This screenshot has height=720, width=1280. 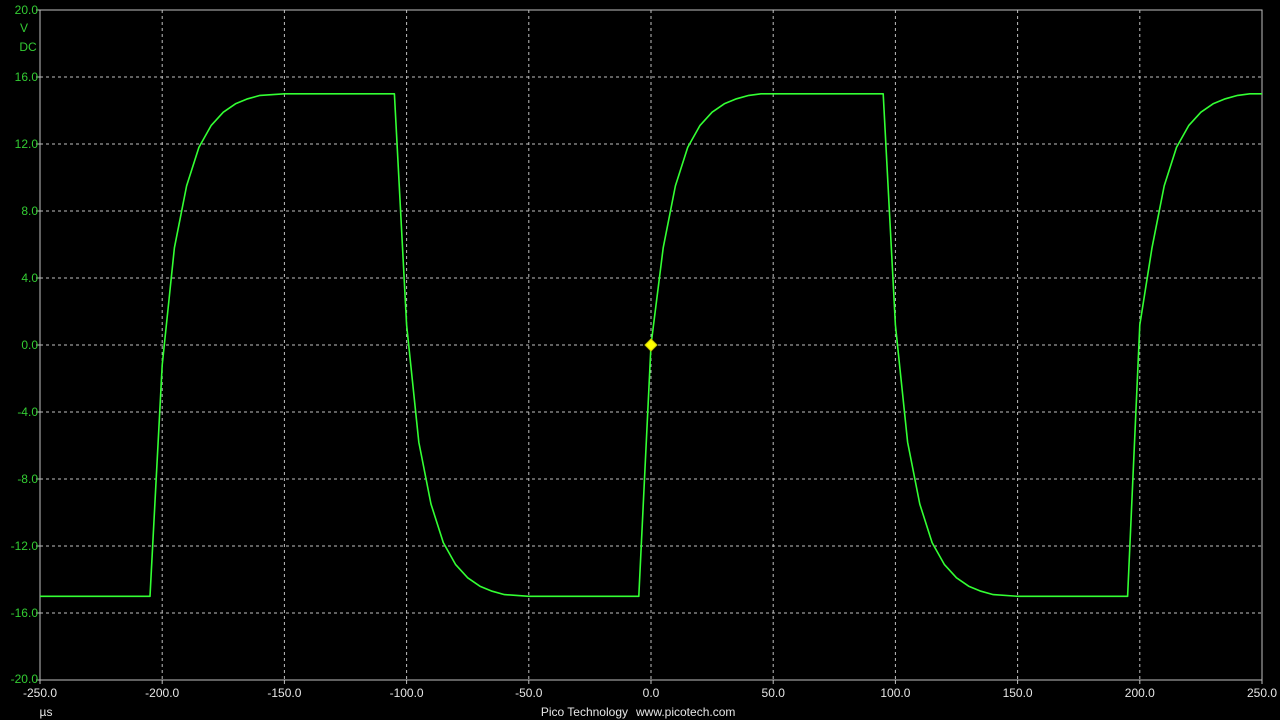 What do you see at coordinates (29, 211) in the screenshot?
I see `y-tick-label: 8.0` at bounding box center [29, 211].